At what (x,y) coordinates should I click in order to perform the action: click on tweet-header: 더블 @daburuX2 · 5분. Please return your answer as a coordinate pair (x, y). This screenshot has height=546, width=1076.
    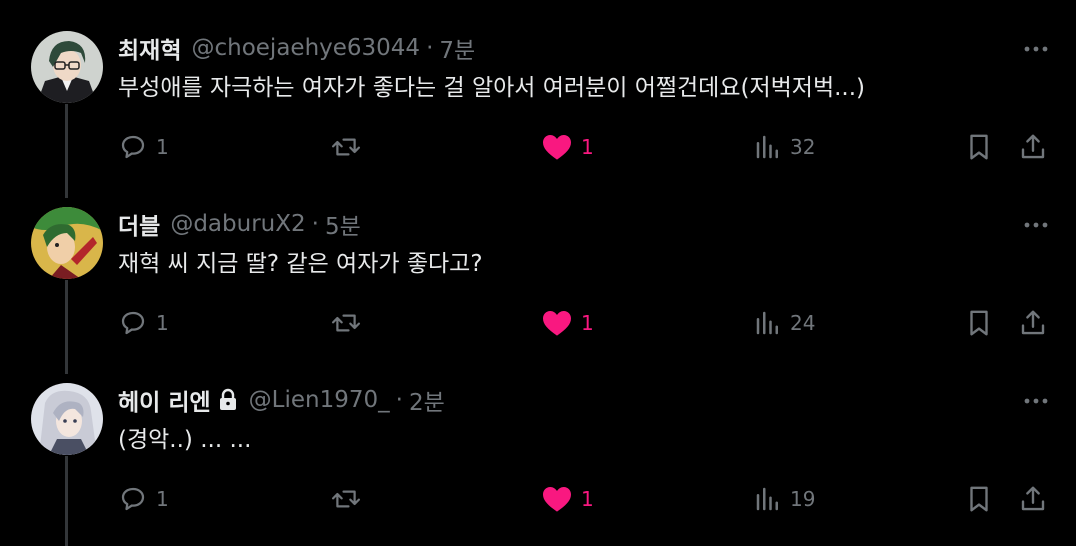
    Looking at the image, I should click on (239, 224).